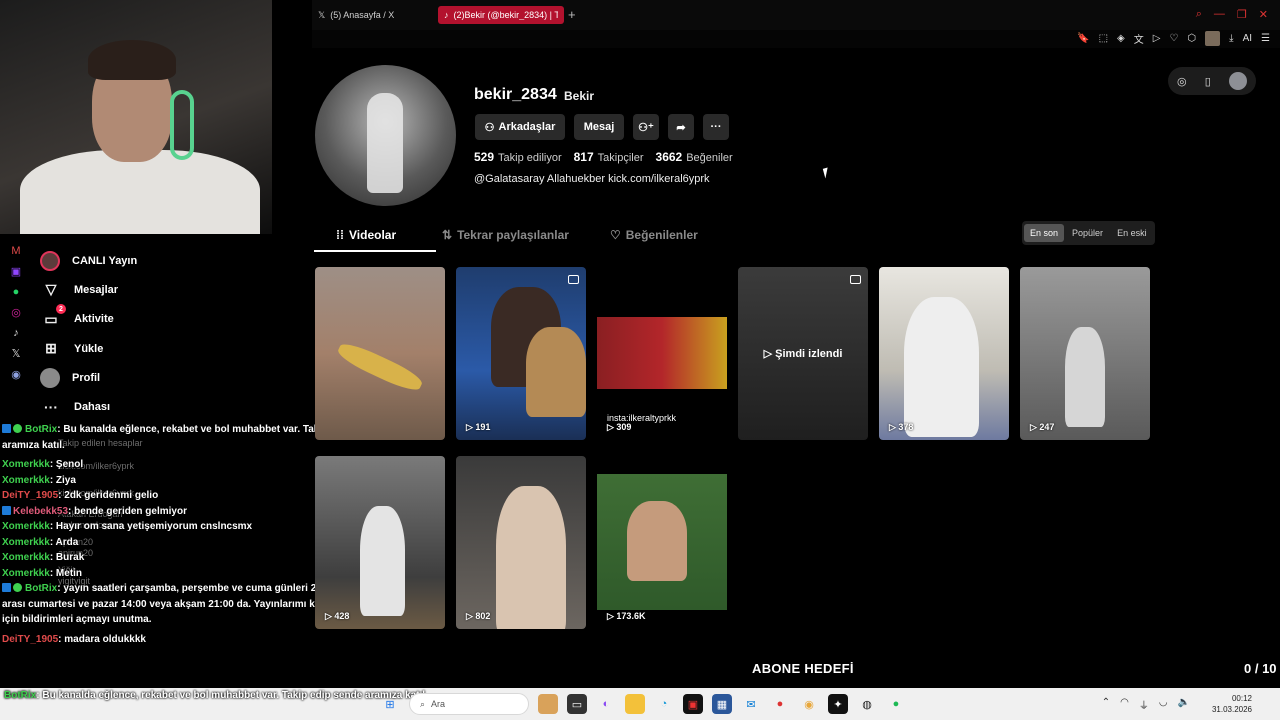 The image size is (1280, 720). Describe the element at coordinates (1199, 14) in the screenshot. I see `search-icon: ⌕` at that location.